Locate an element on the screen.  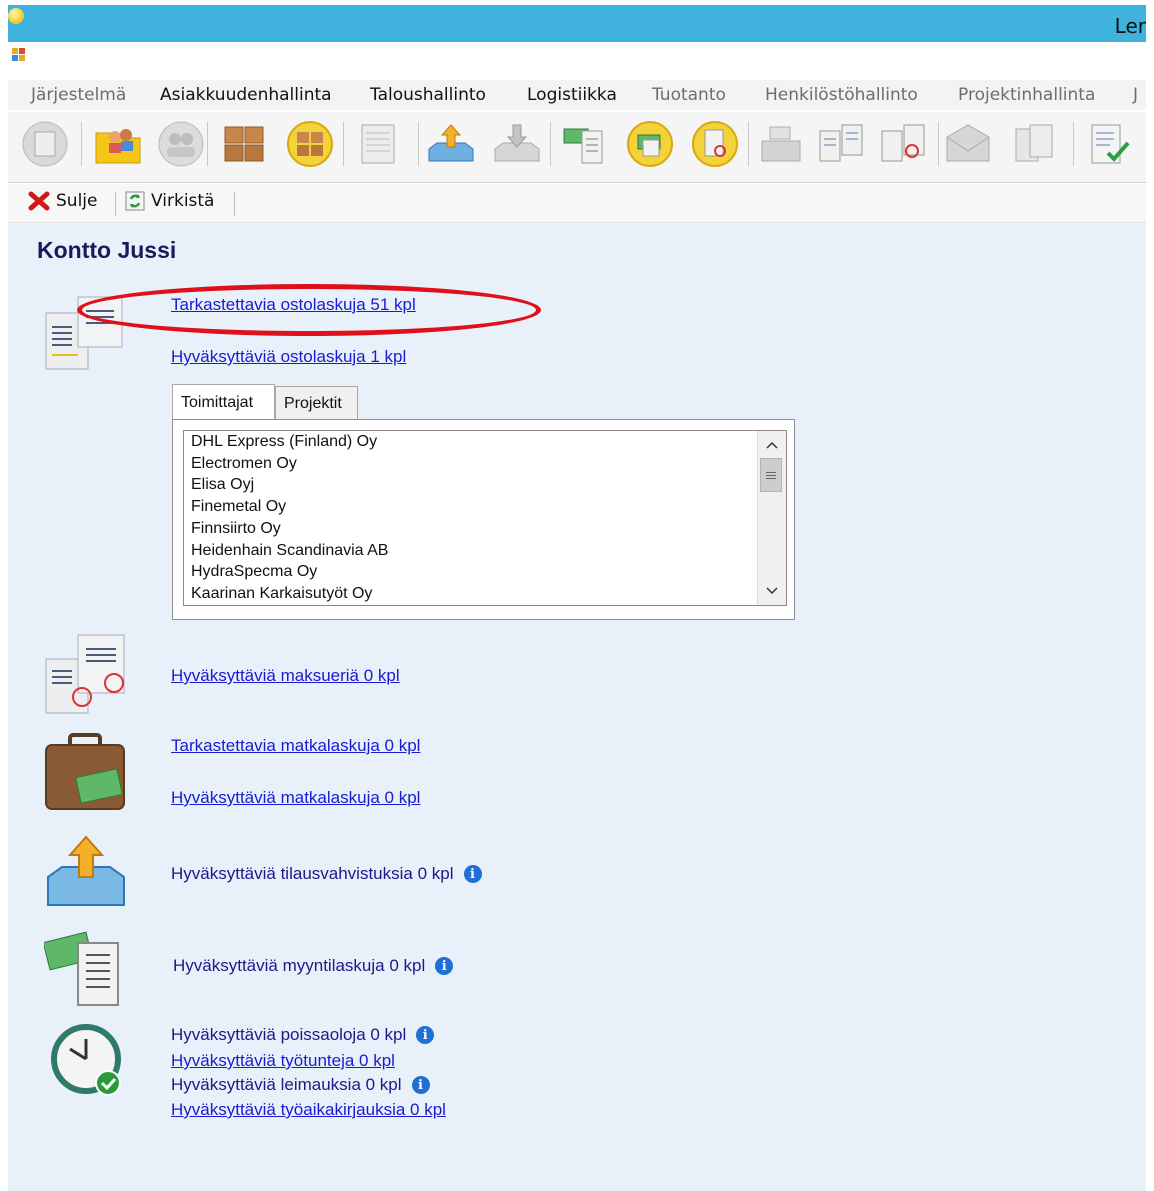
chevron-down-icon is located at coordinates (772, 591).